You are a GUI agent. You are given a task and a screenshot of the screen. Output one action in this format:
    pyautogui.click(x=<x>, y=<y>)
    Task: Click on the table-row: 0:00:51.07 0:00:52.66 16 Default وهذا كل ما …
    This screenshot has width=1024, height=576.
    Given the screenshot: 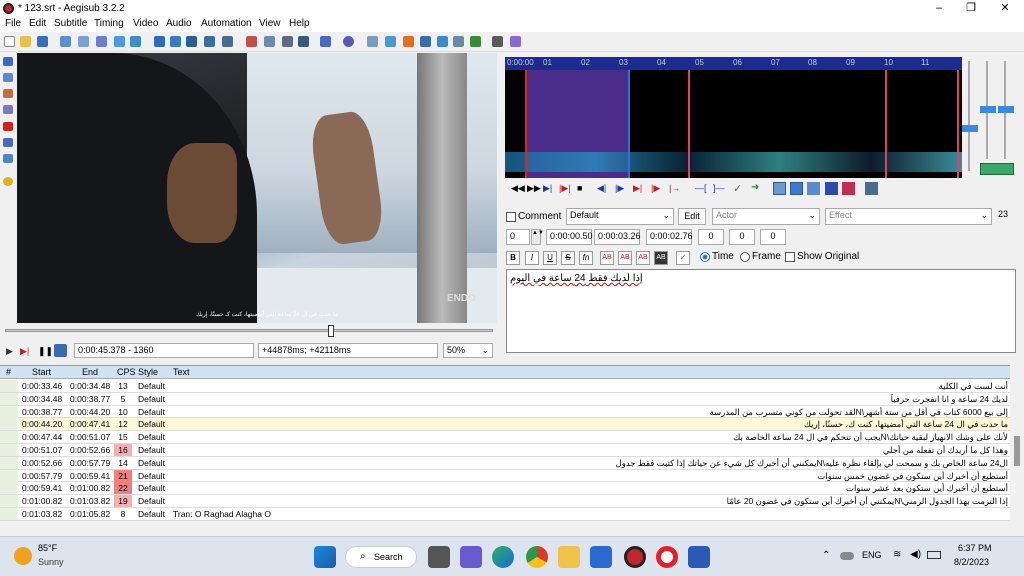 What is the action you would take?
    pyautogui.click(x=505, y=450)
    